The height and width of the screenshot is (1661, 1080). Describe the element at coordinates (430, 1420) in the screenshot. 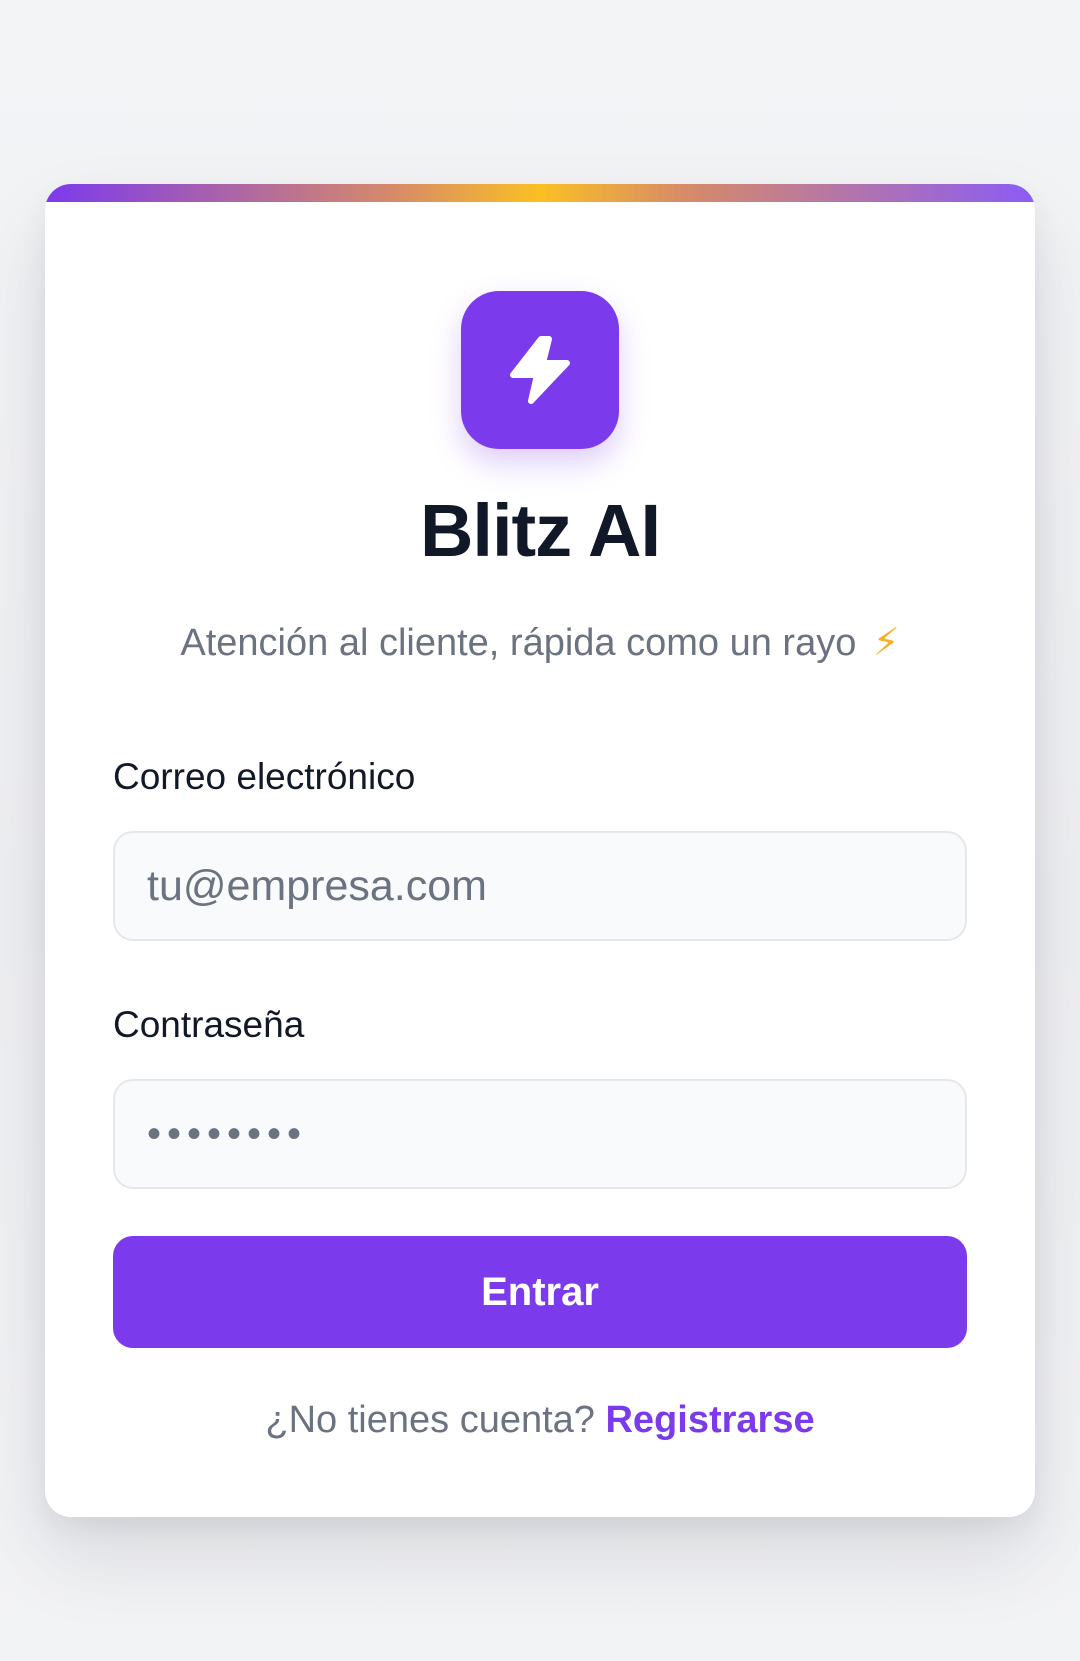

I see `register-prompt-text: ¿No tienes cuenta?` at that location.